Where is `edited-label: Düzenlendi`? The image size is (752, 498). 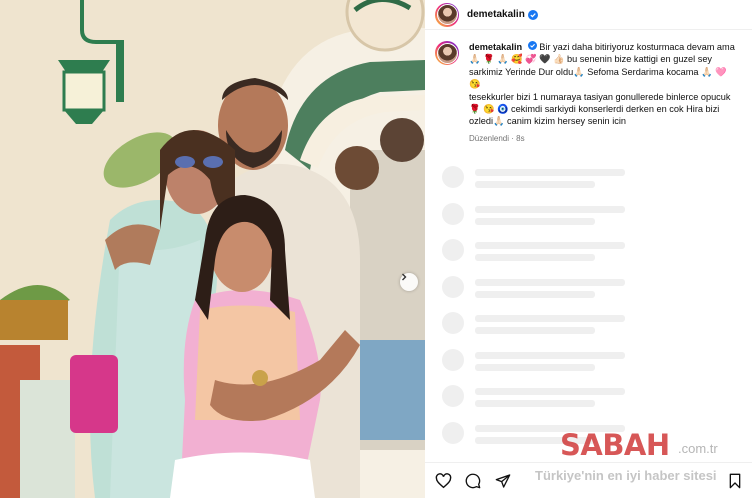
edited-label: Düzenlendi is located at coordinates (489, 138).